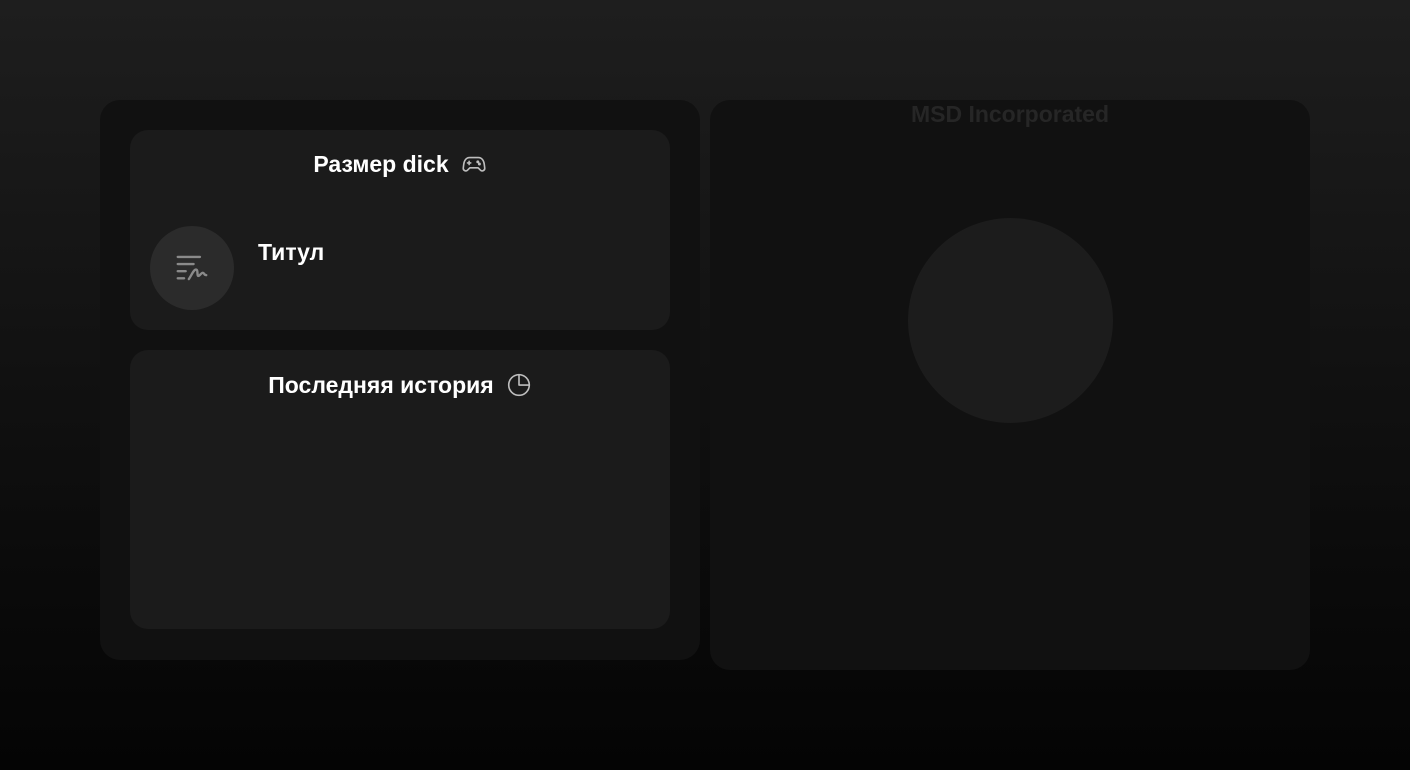  I want to click on dick-size-card-title: Размер dick, so click(381, 163).